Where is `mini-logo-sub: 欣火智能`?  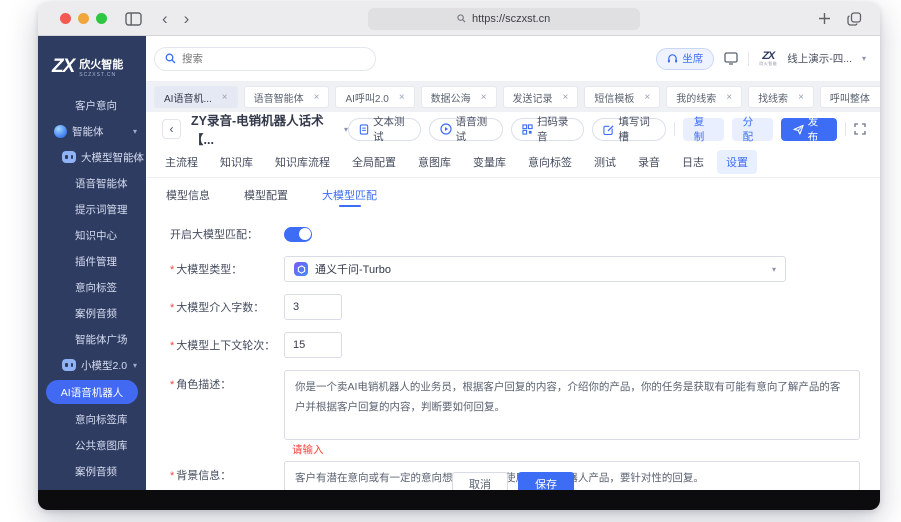
mini-logo-sub: 欣火智能 is located at coordinates (768, 63).